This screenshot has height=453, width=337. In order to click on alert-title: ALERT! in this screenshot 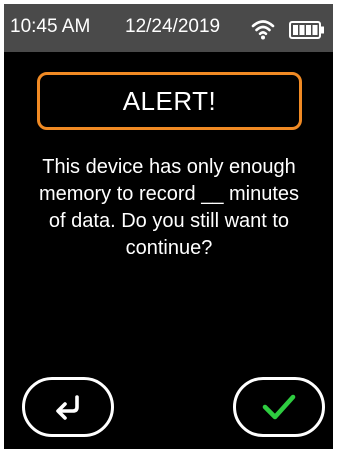, I will do `click(169, 100)`.